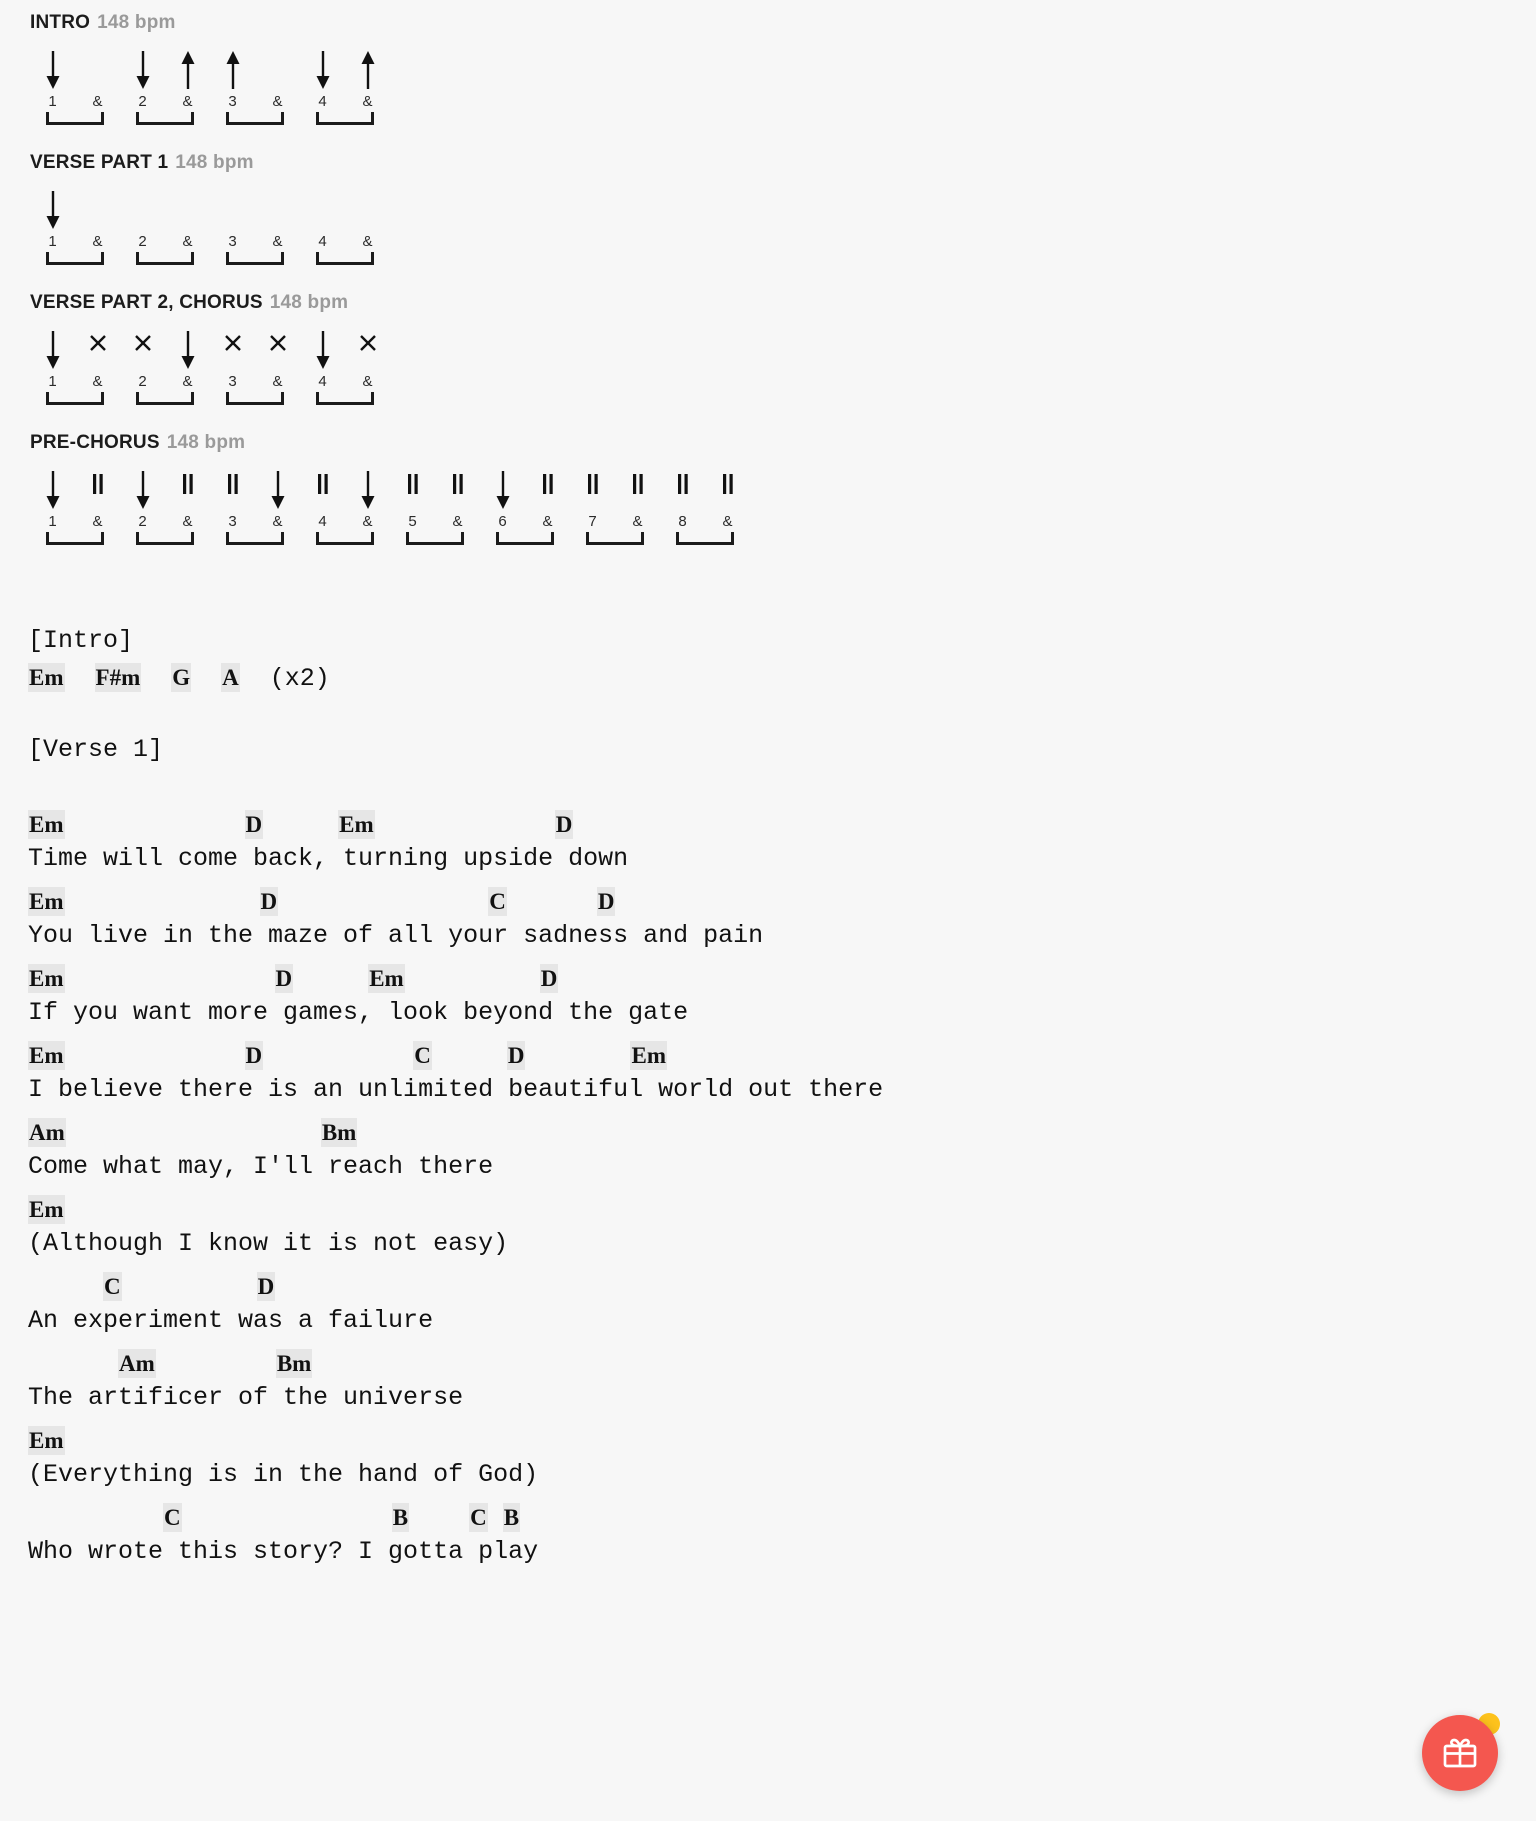 The image size is (1536, 1821). I want to click on lyric-line: Who wrote this story? I gotta play, so click(283, 1551).